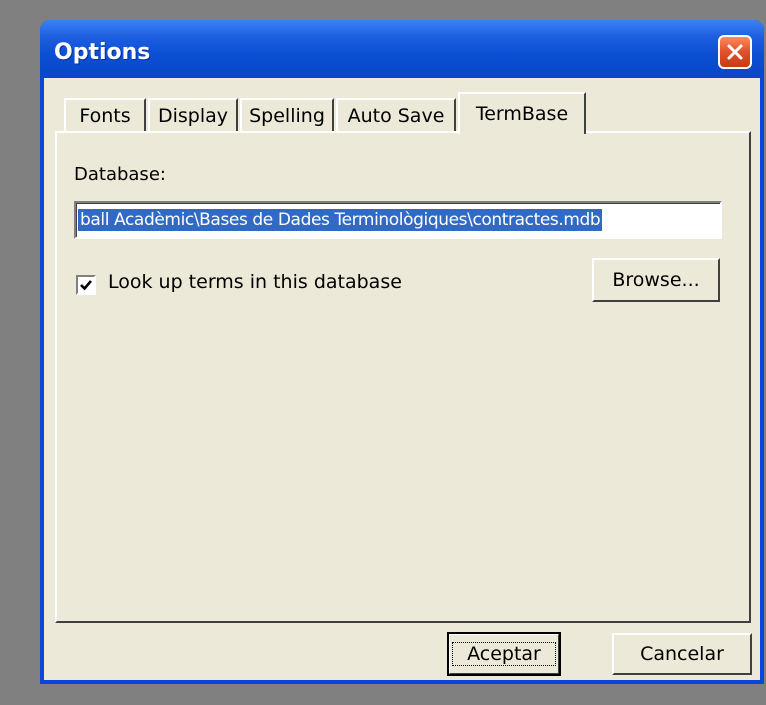 This screenshot has width=766, height=705. Describe the element at coordinates (396, 115) in the screenshot. I see `tab-auto-save: Auto Save` at that location.